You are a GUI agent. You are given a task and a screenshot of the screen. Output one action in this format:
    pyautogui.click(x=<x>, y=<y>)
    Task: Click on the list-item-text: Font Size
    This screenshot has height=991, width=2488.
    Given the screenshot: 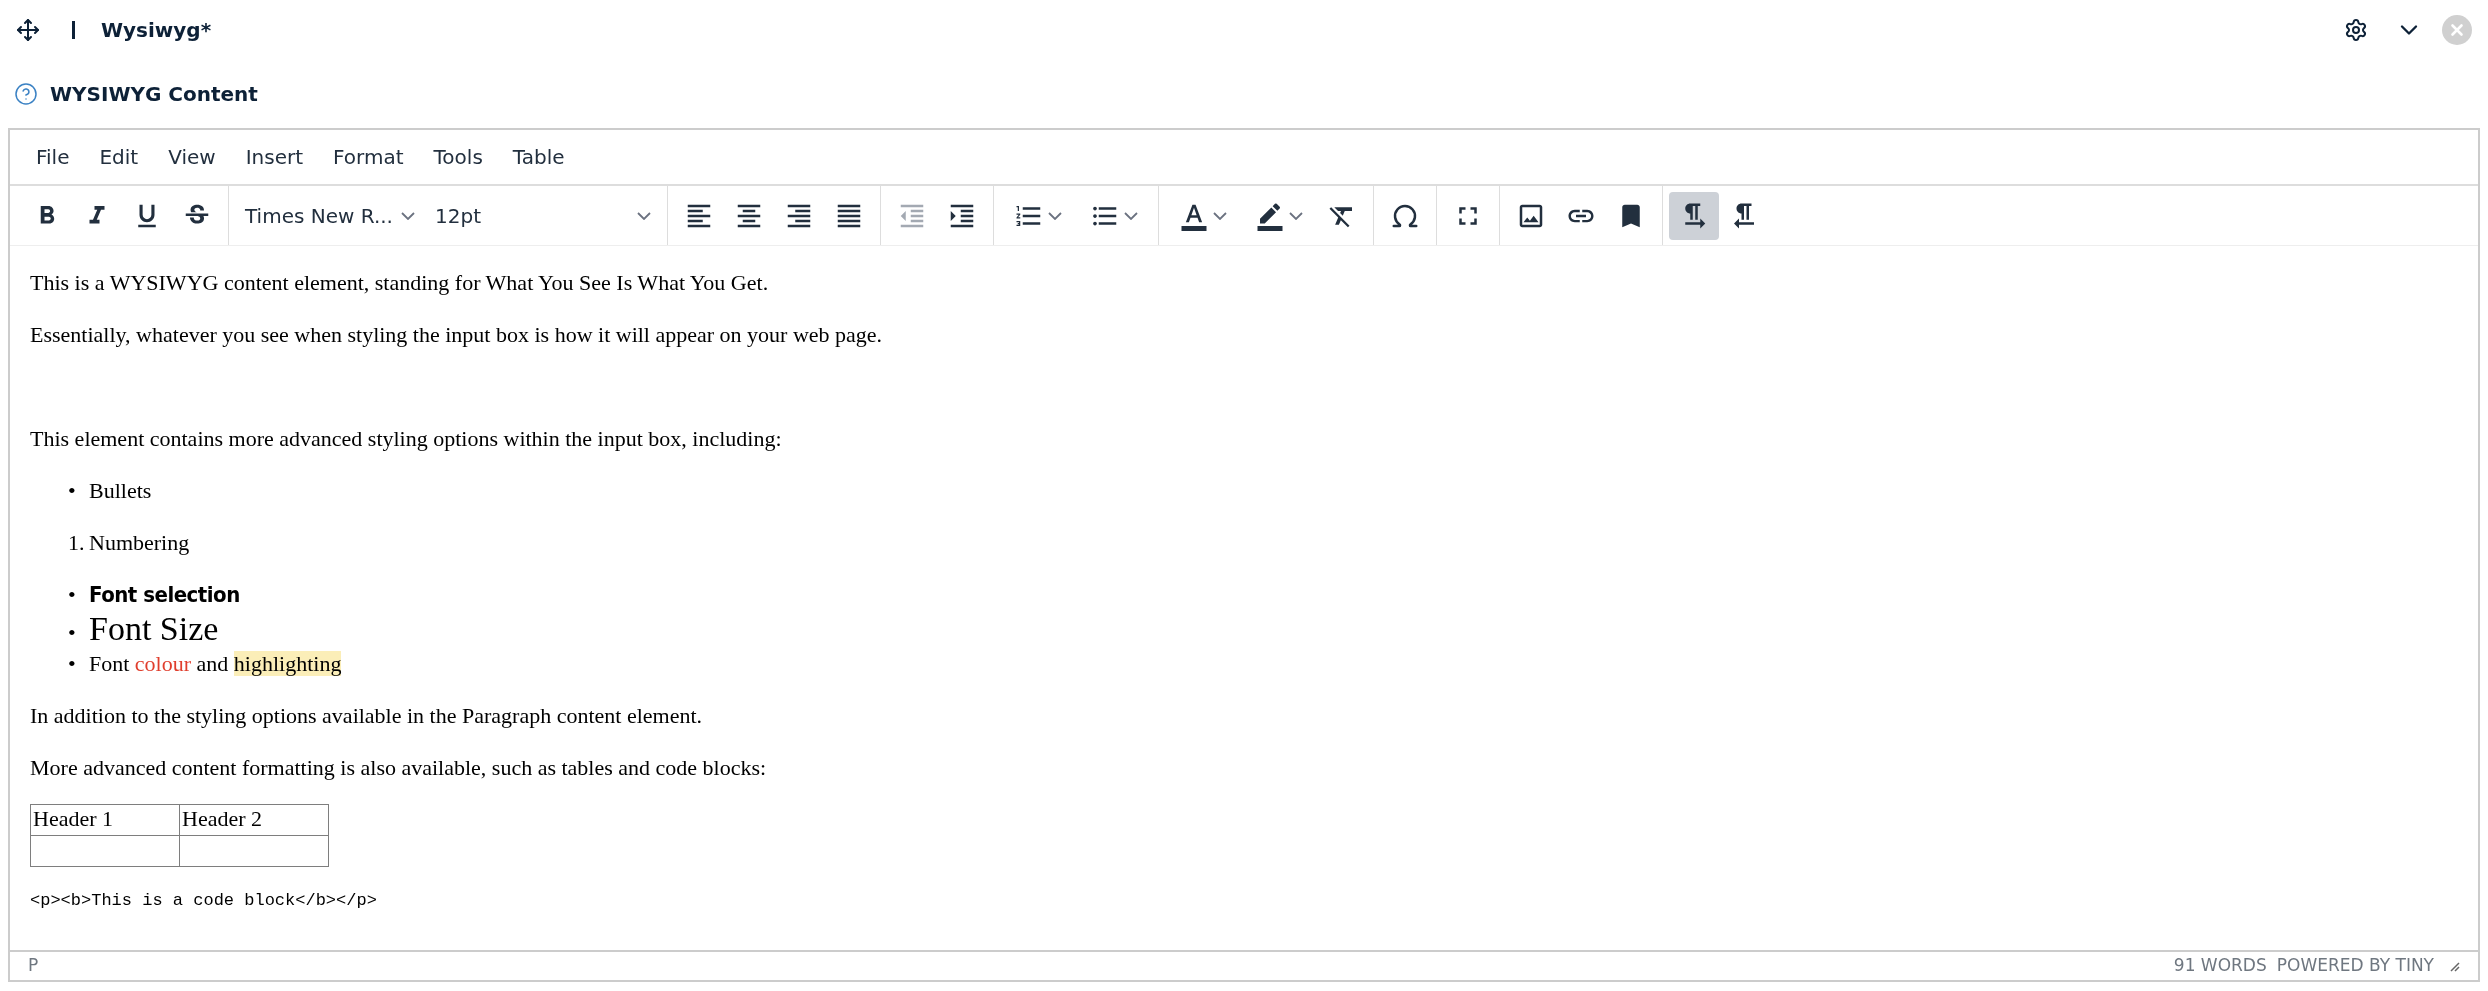 What is the action you would take?
    pyautogui.click(x=154, y=628)
    